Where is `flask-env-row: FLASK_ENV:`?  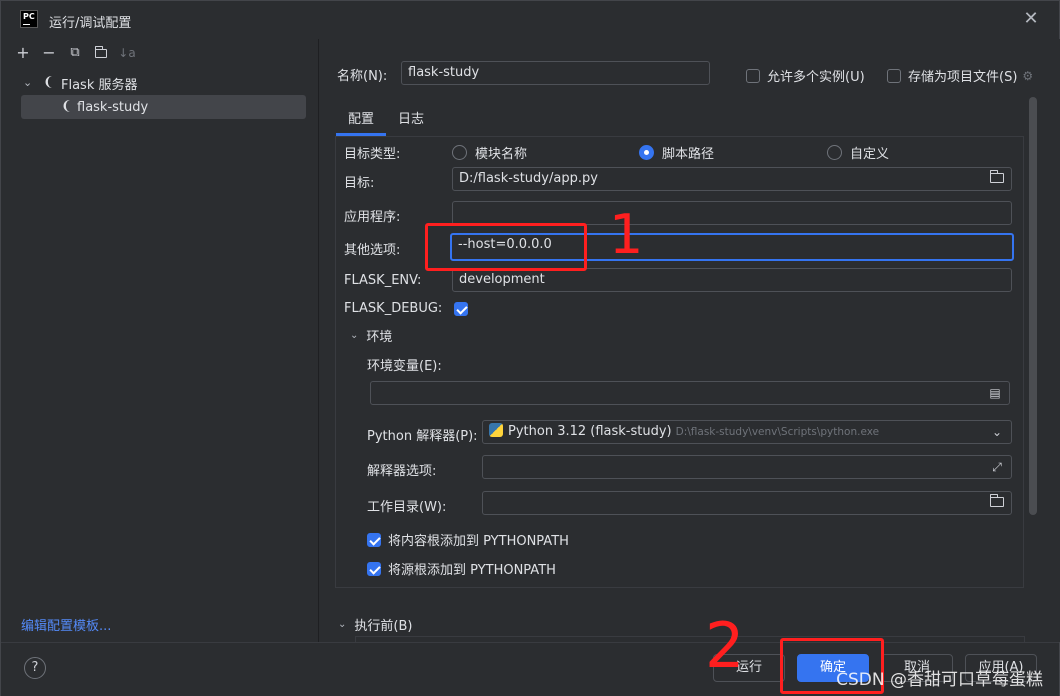 flask-env-row: FLASK_ENV: is located at coordinates (382, 280).